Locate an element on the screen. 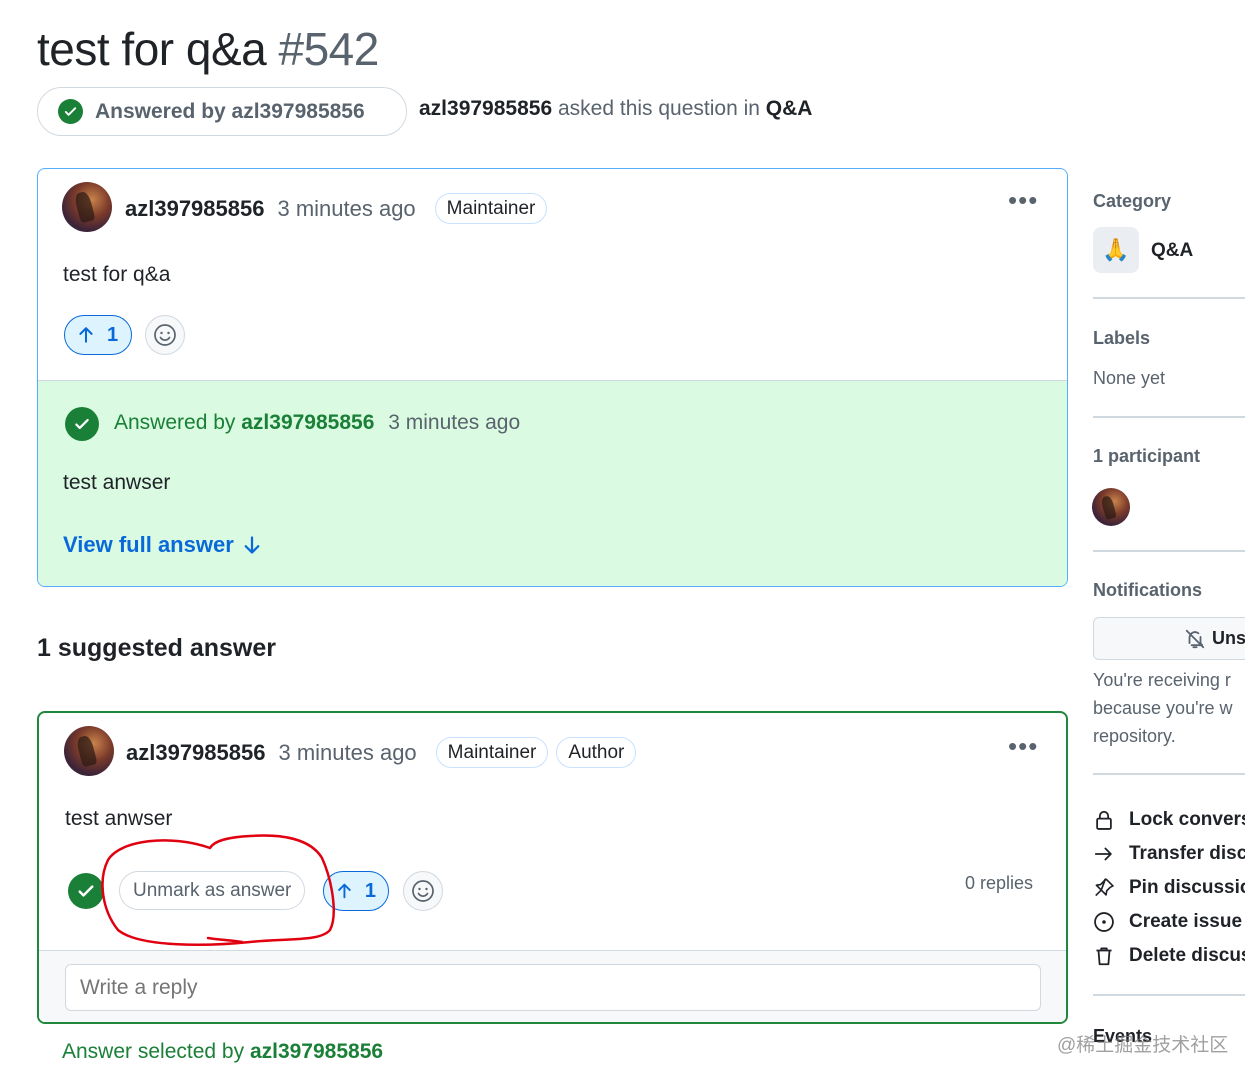 The height and width of the screenshot is (1080, 1245). pin-icon is located at coordinates (1104, 887).